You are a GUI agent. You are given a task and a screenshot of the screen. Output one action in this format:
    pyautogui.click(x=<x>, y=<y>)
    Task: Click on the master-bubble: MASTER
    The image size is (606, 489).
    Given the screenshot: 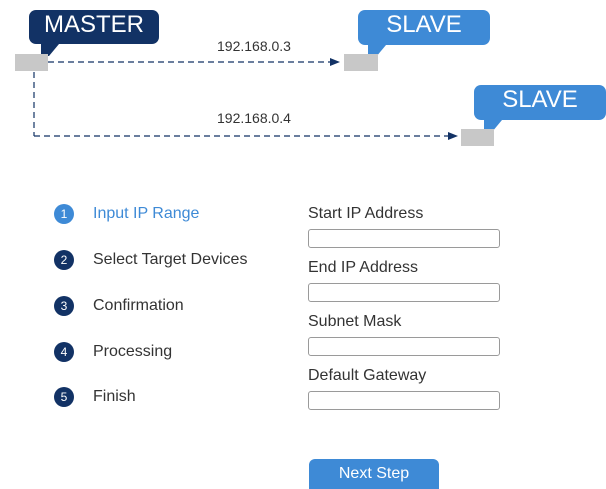 What is the action you would take?
    pyautogui.click(x=94, y=33)
    